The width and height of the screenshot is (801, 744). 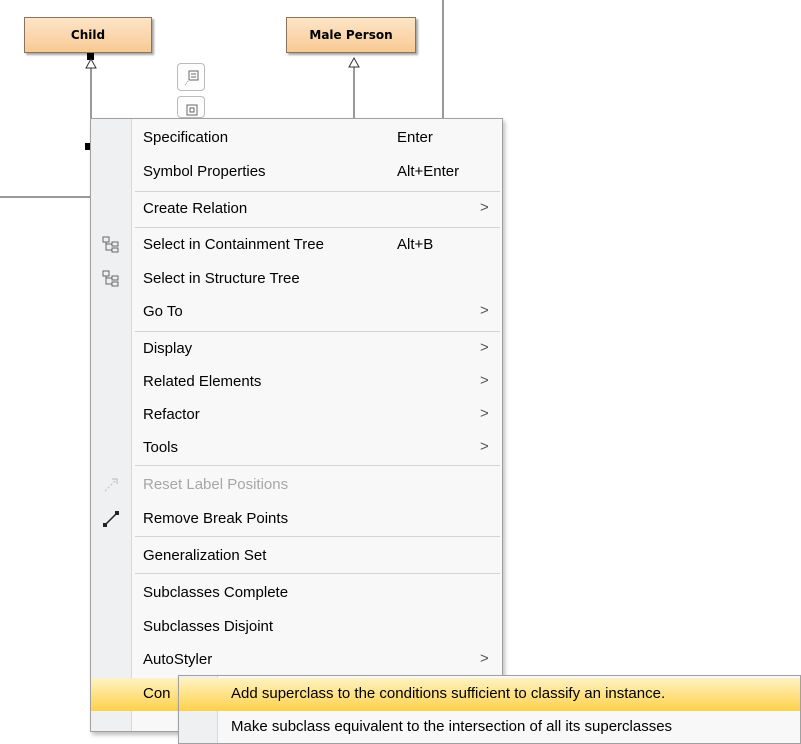 I want to click on structure-tree-icon, so click(x=110, y=278).